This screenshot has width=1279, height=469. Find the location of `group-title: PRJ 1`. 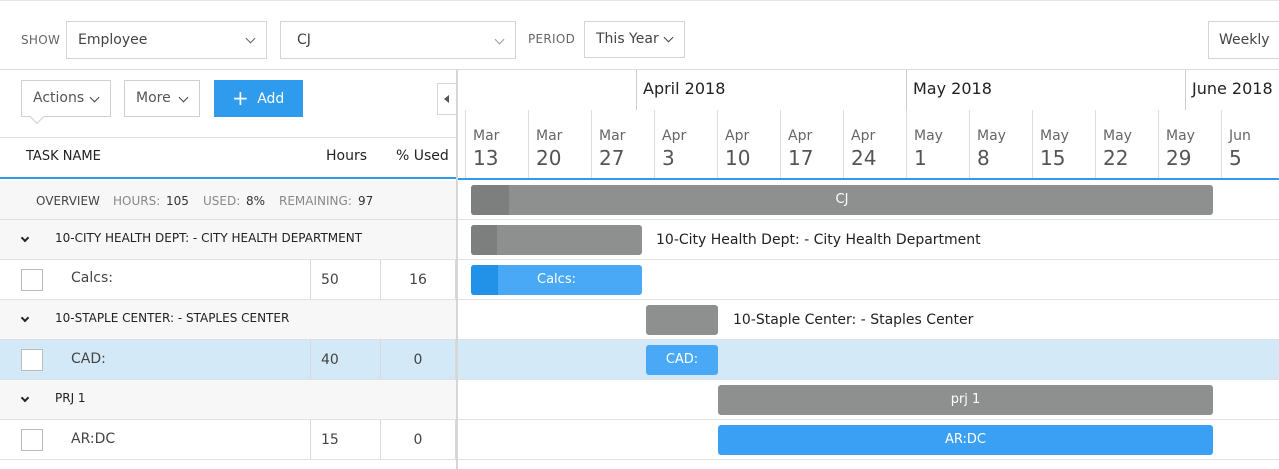

group-title: PRJ 1 is located at coordinates (70, 398).